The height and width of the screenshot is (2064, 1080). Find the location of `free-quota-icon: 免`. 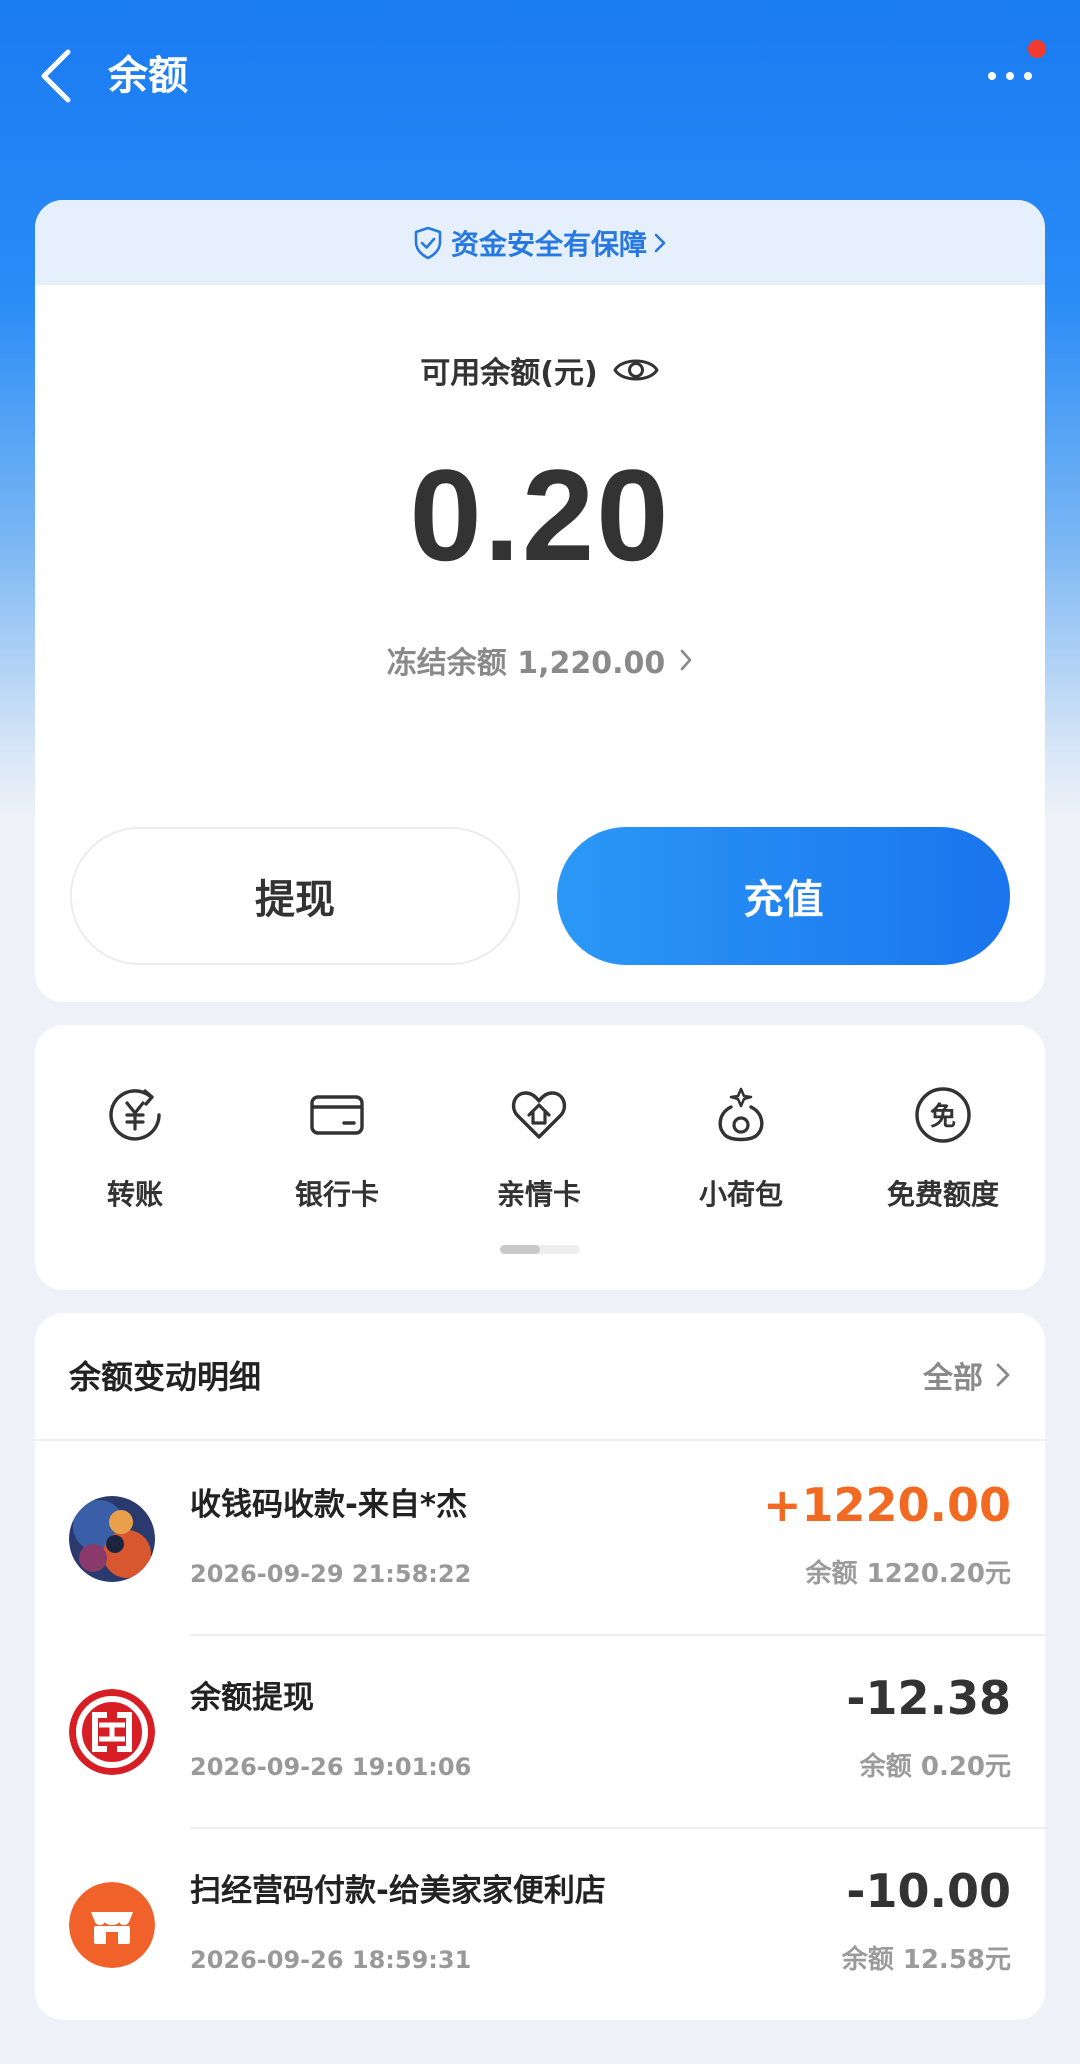

free-quota-icon: 免 is located at coordinates (943, 1115).